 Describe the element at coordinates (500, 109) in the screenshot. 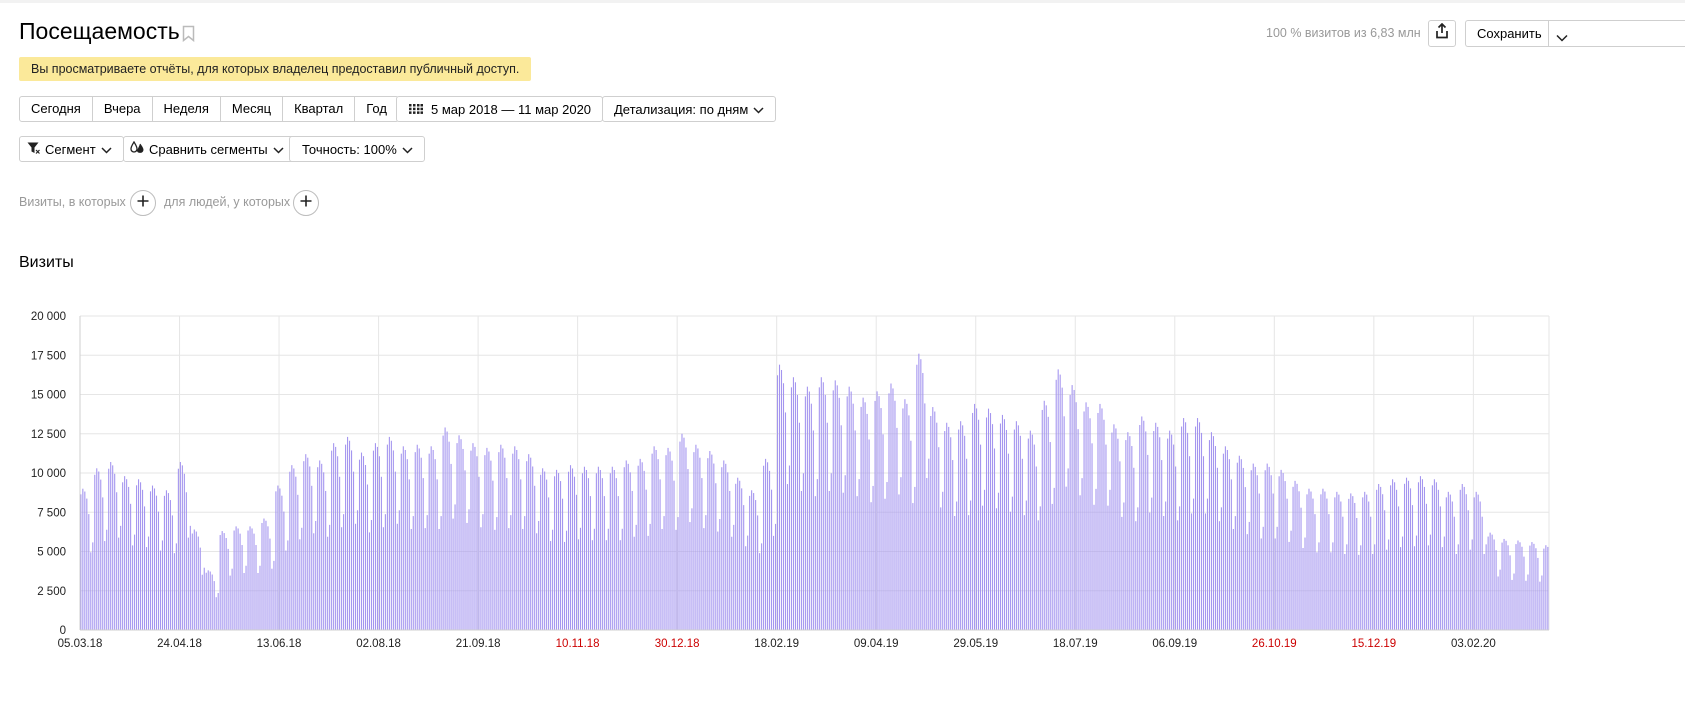

I see `date-range-button: 5 мар 2018 — 11 мар 2020` at that location.